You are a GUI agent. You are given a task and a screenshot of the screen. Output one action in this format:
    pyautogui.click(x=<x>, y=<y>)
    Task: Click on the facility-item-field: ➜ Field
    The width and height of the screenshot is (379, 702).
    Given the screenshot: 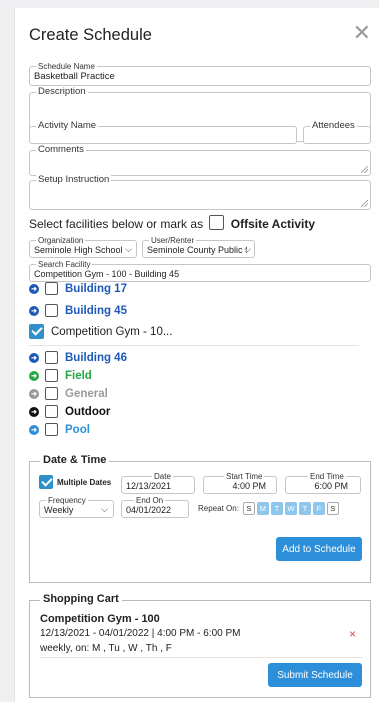 What is the action you would take?
    pyautogui.click(x=60, y=375)
    